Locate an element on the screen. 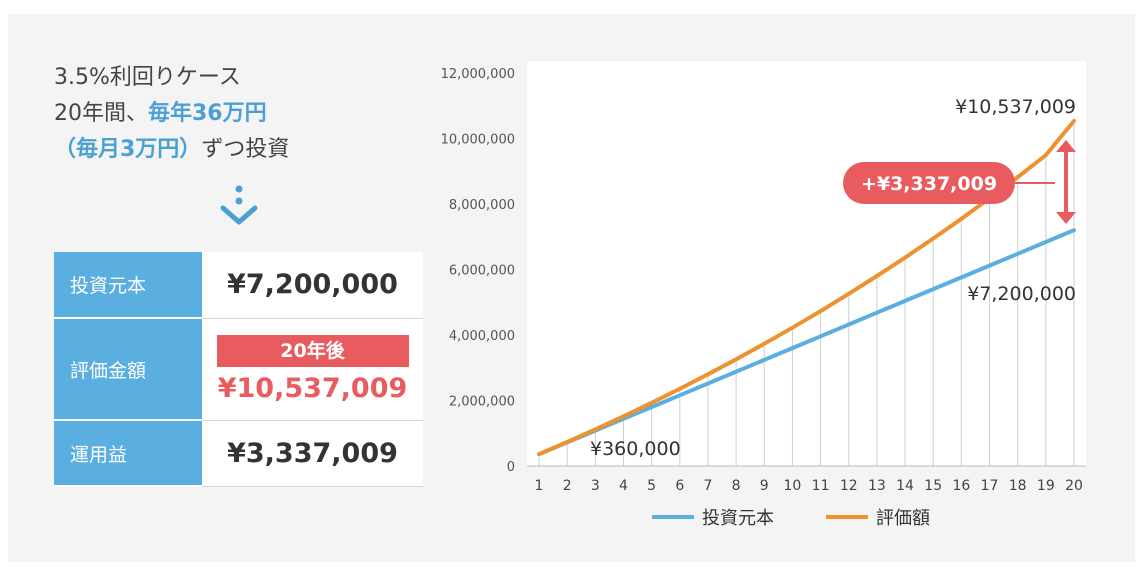 The image size is (1141, 568). x-tick-label: 18 is located at coordinates (1018, 486).